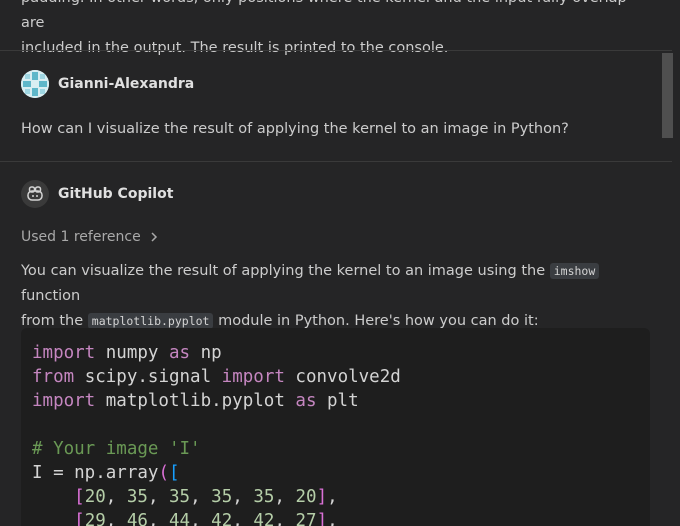 This screenshot has height=526, width=680. Describe the element at coordinates (35, 84) in the screenshot. I see `user-avatar-icon` at that location.